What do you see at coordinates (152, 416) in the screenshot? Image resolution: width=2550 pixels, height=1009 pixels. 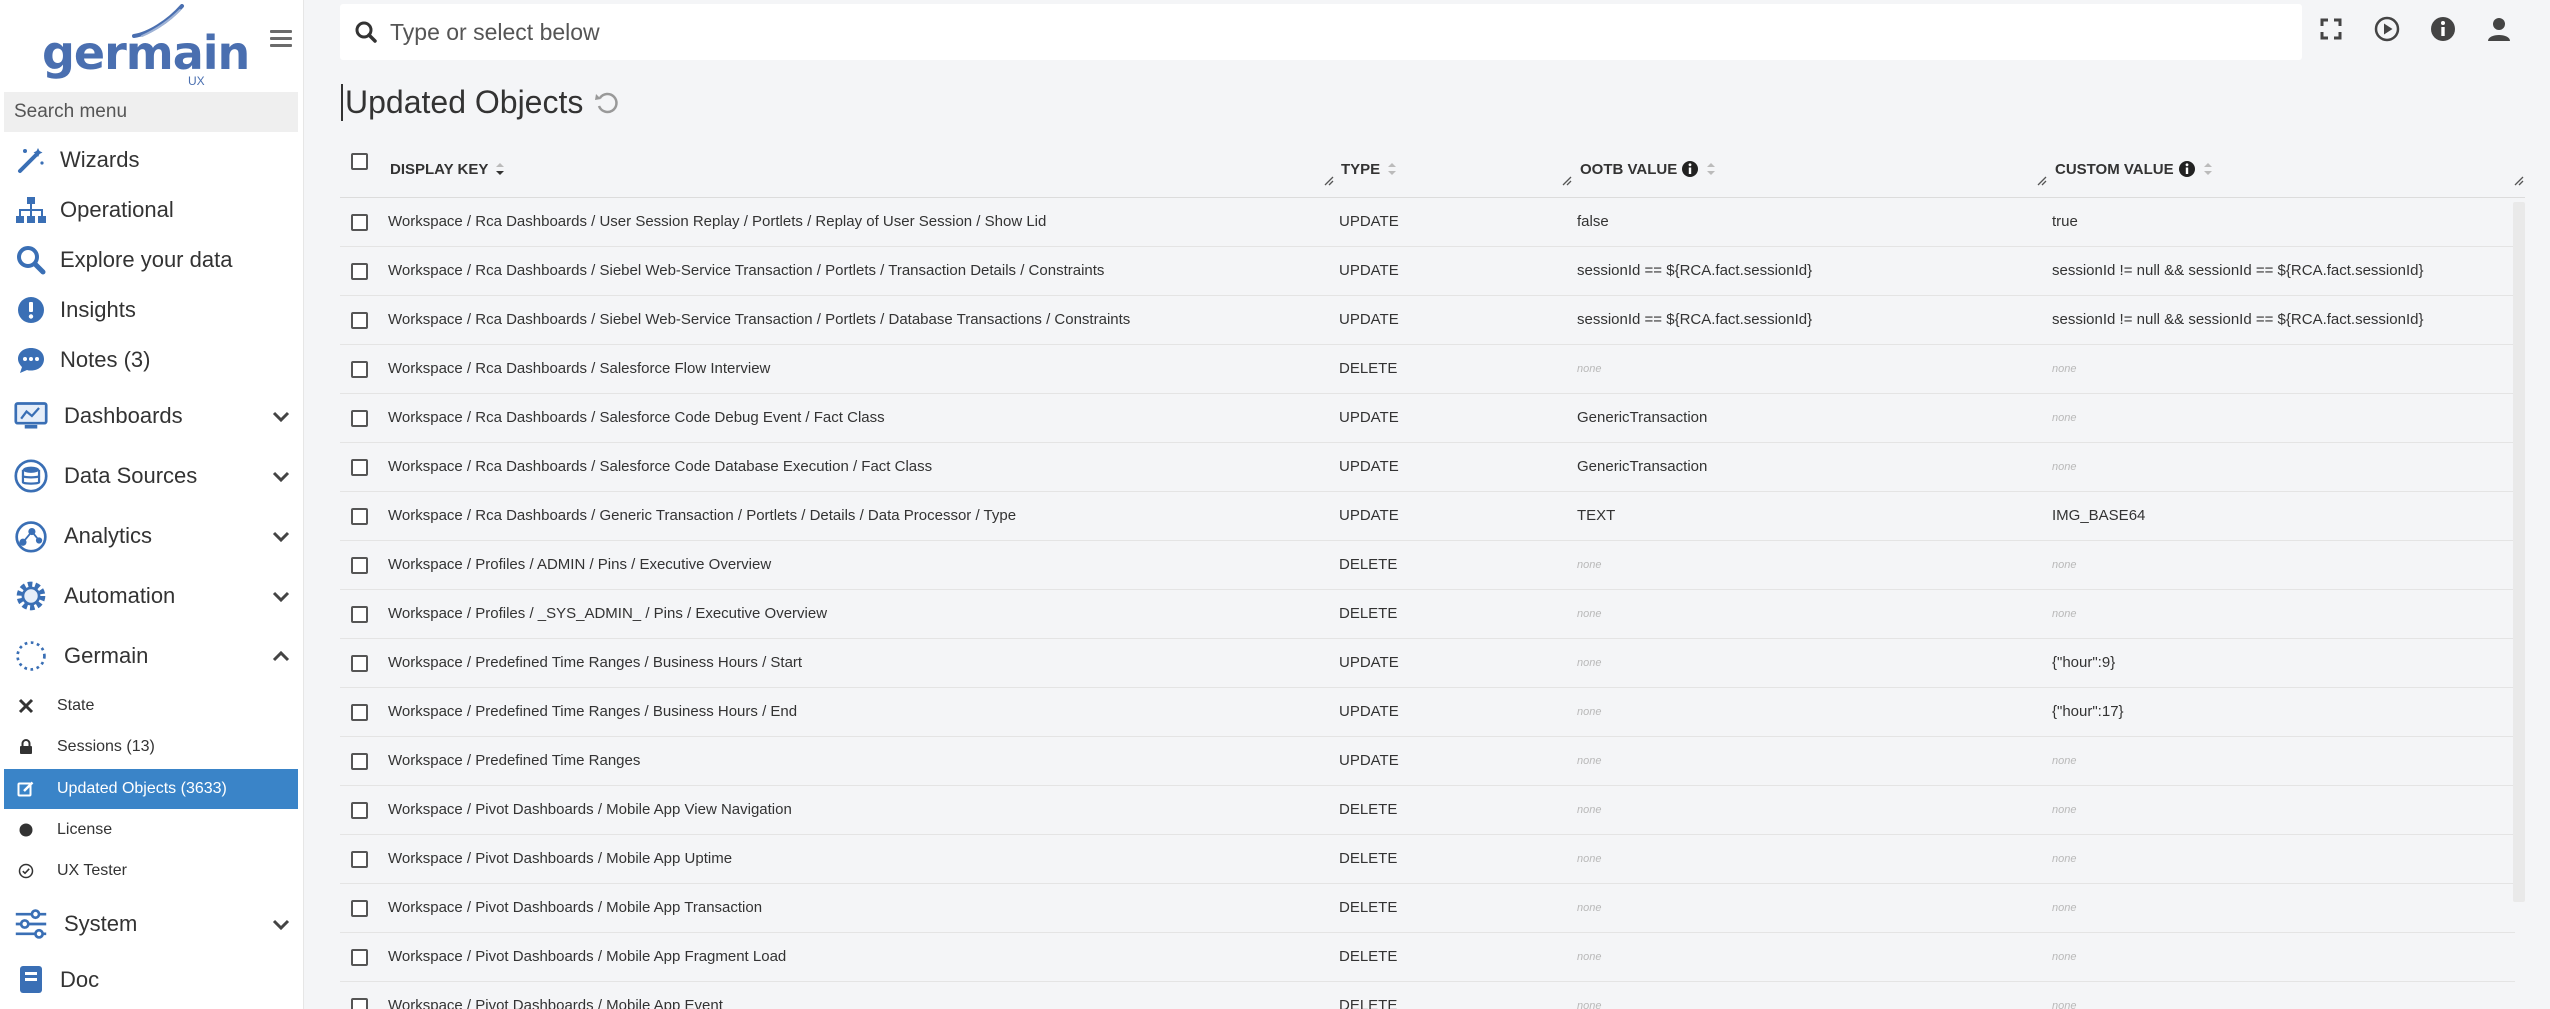 I see `sidebar-group-dashboards: Dashboards` at bounding box center [152, 416].